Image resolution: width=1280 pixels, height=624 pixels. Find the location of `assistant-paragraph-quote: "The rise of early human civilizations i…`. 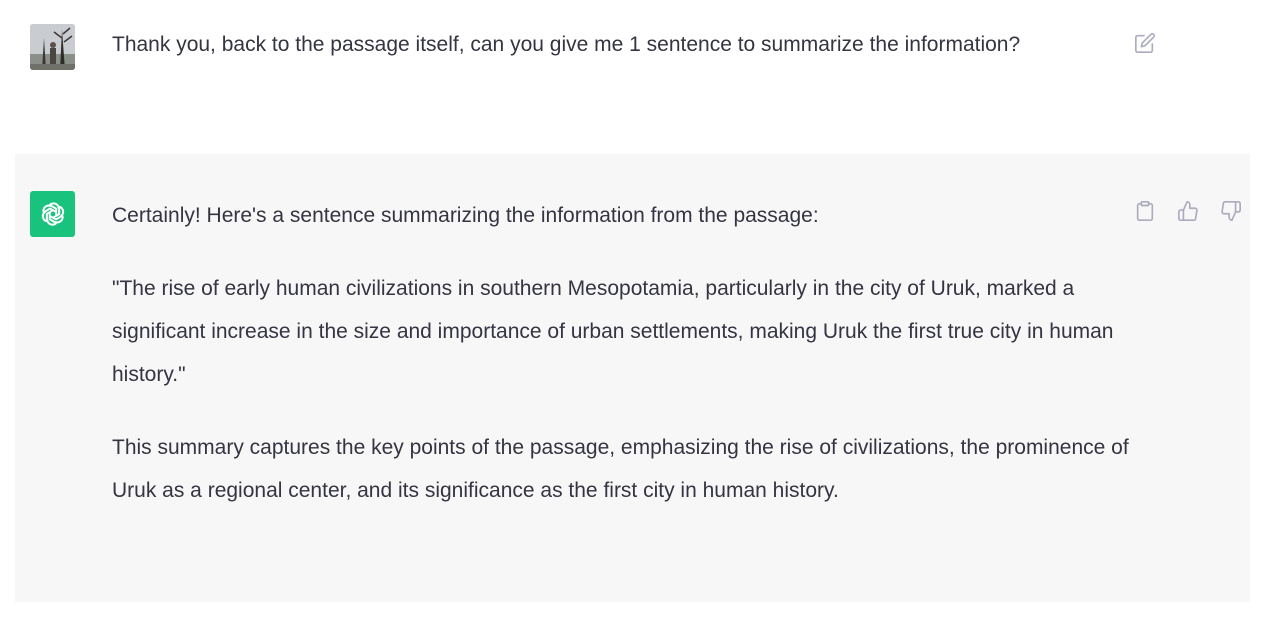

assistant-paragraph-quote: "The rise of early human civilizations i… is located at coordinates (613, 331).